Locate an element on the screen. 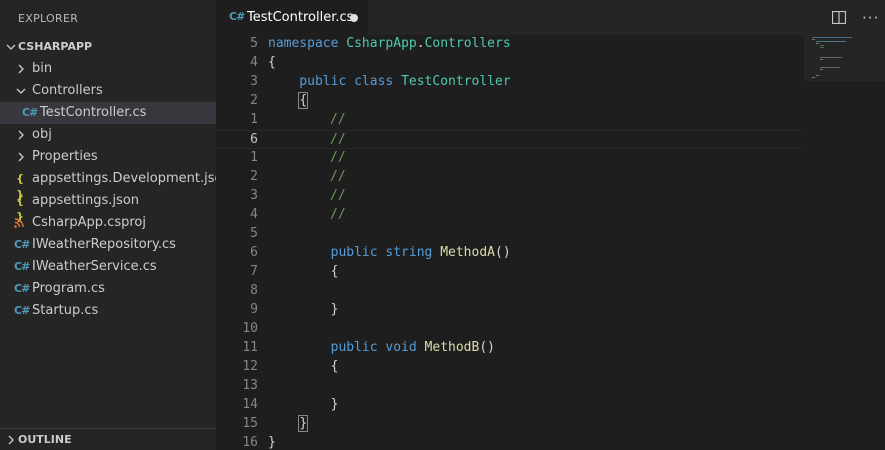 The height and width of the screenshot is (450, 885). tree-item-label: appsettings.Development.json is located at coordinates (124, 178).